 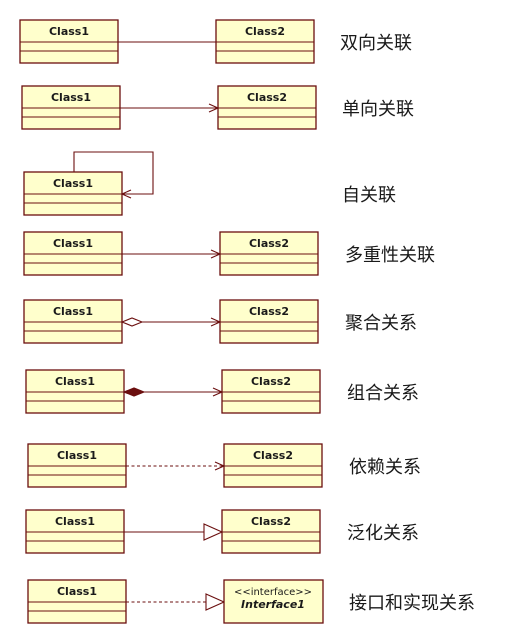 What do you see at coordinates (376, 43) in the screenshot?
I see `relation-label: 双向关联` at bounding box center [376, 43].